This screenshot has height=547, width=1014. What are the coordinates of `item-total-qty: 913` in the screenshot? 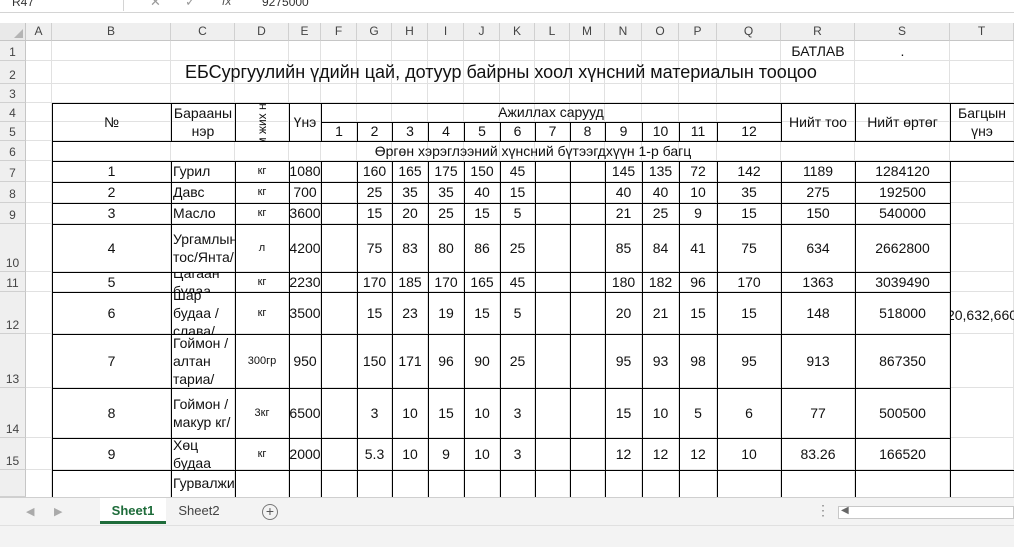 It's located at (818, 361).